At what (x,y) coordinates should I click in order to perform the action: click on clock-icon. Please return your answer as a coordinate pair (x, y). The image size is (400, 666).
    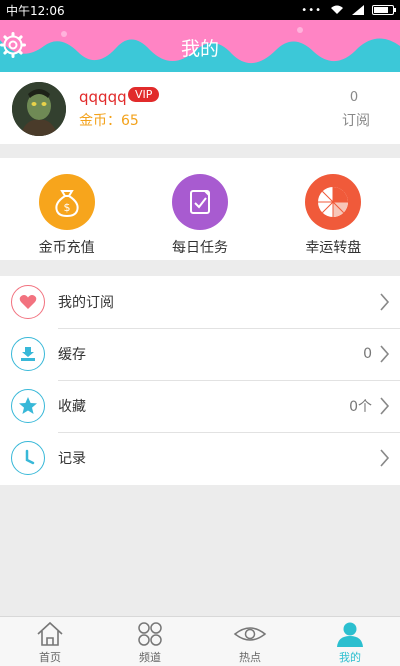
    Looking at the image, I should click on (28, 458).